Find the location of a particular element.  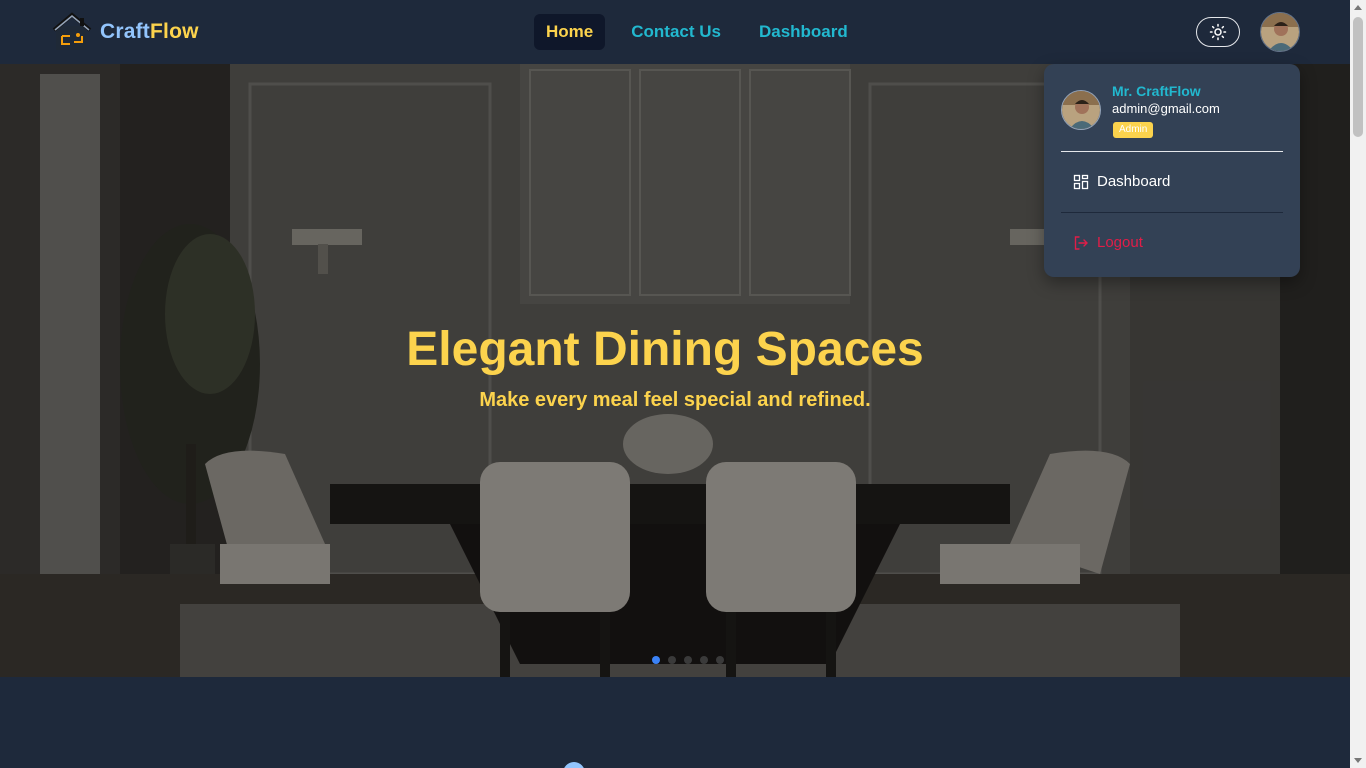

hero-title: Elegant Dining Spaces is located at coordinates (665, 349).